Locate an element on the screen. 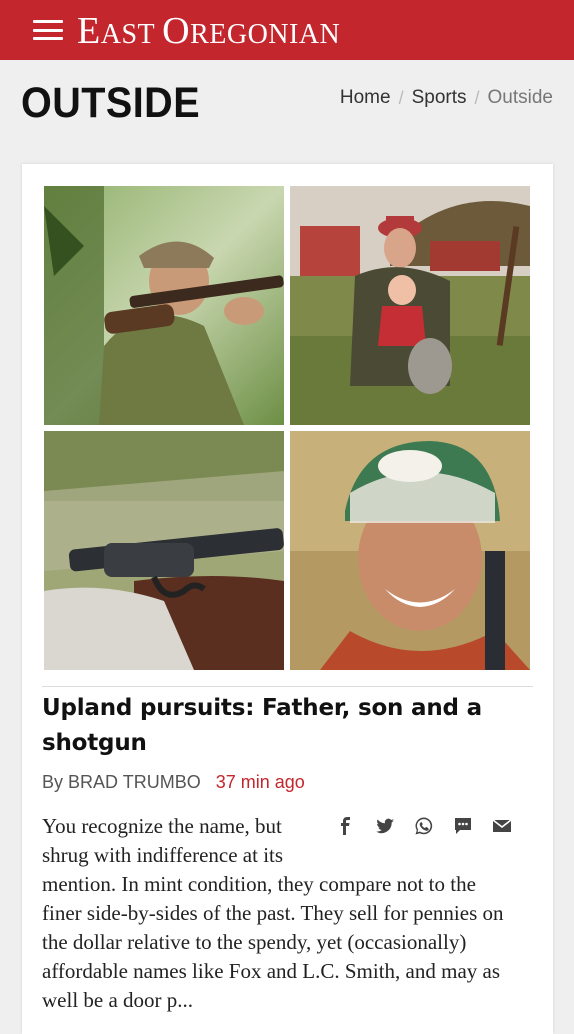 Image resolution: width=574 pixels, height=1034 pixels. photo-smiling-hunter is located at coordinates (410, 550).